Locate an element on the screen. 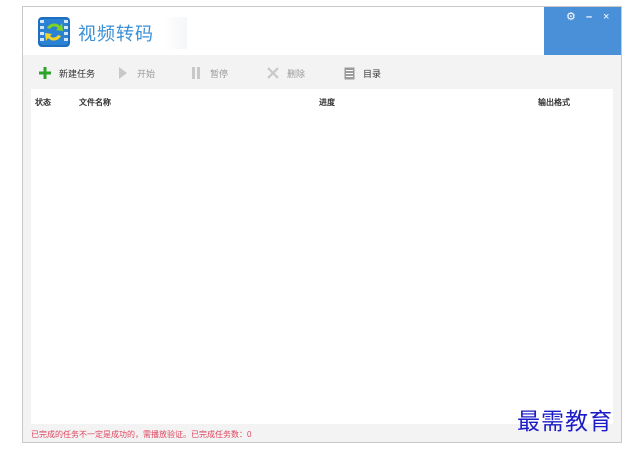 The height and width of the screenshot is (449, 639). column-header-progress: 进度 is located at coordinates (327, 102).